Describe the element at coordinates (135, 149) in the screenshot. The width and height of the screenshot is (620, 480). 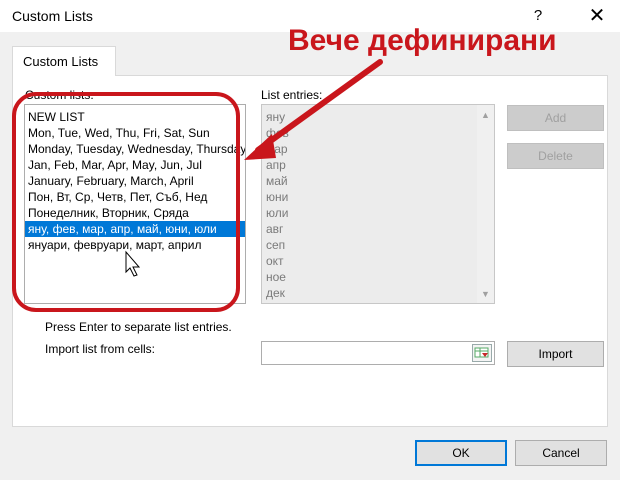
I see `custom-list-item: Monday, Tuesday, Wednesday, Thursday` at that location.